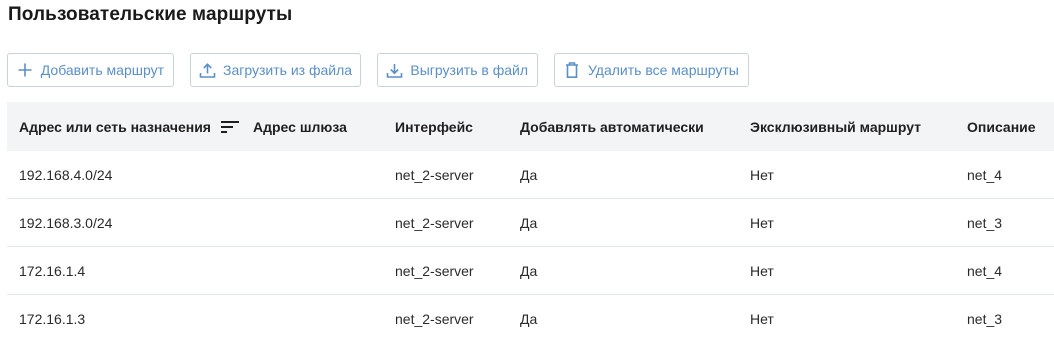 The width and height of the screenshot is (1054, 339). Describe the element at coordinates (469, 70) in the screenshot. I see `download-to-file-label: Выгрузить в файл` at that location.